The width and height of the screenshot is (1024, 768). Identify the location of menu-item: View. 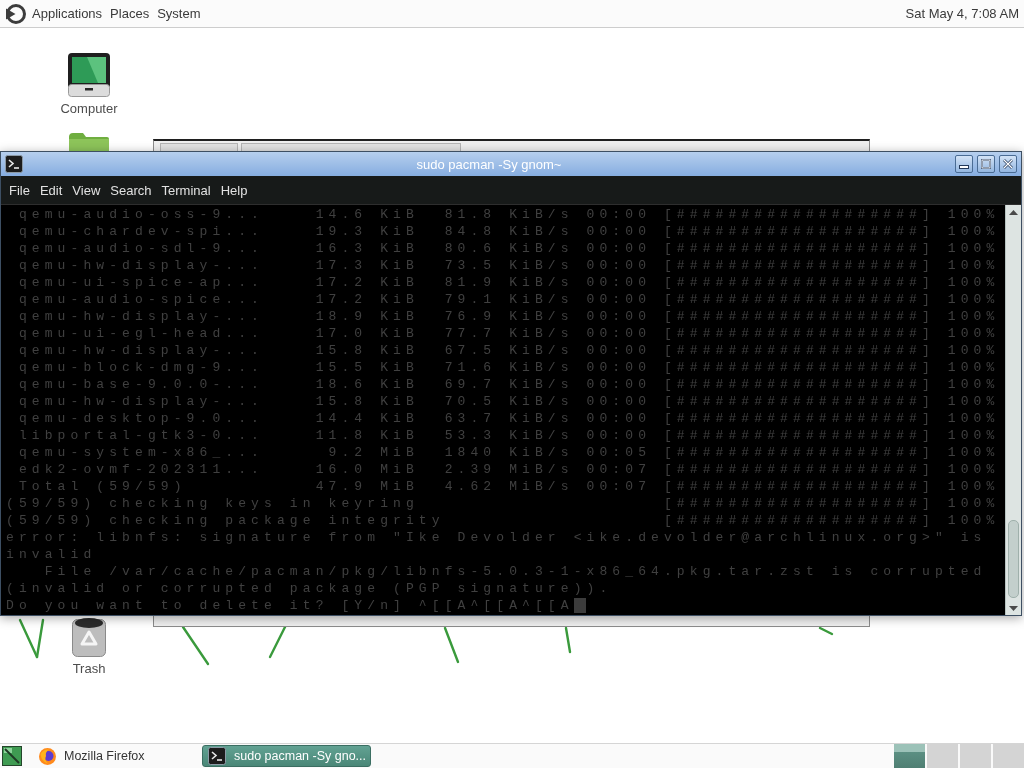
(86, 190).